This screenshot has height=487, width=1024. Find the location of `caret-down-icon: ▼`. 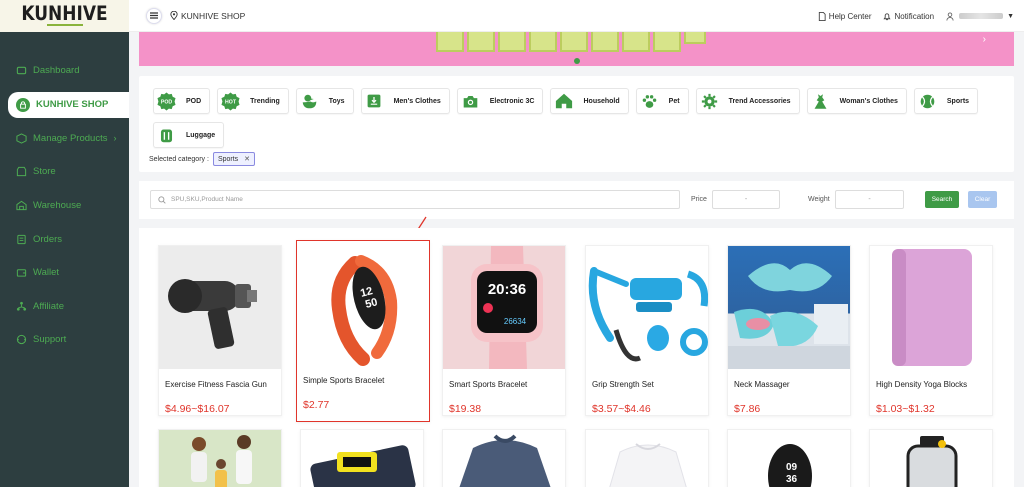

caret-down-icon: ▼ is located at coordinates (1010, 16).